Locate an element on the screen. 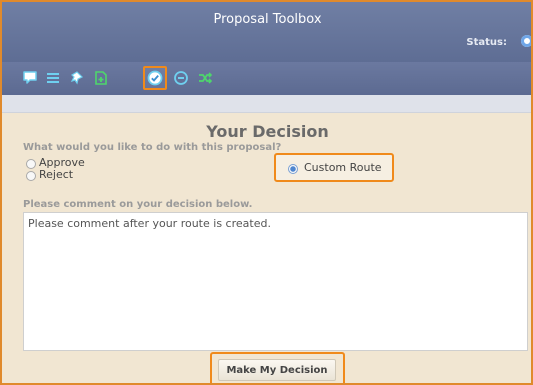 This screenshot has width=533, height=385. window-title: Proposal Toolbox is located at coordinates (267, 19).